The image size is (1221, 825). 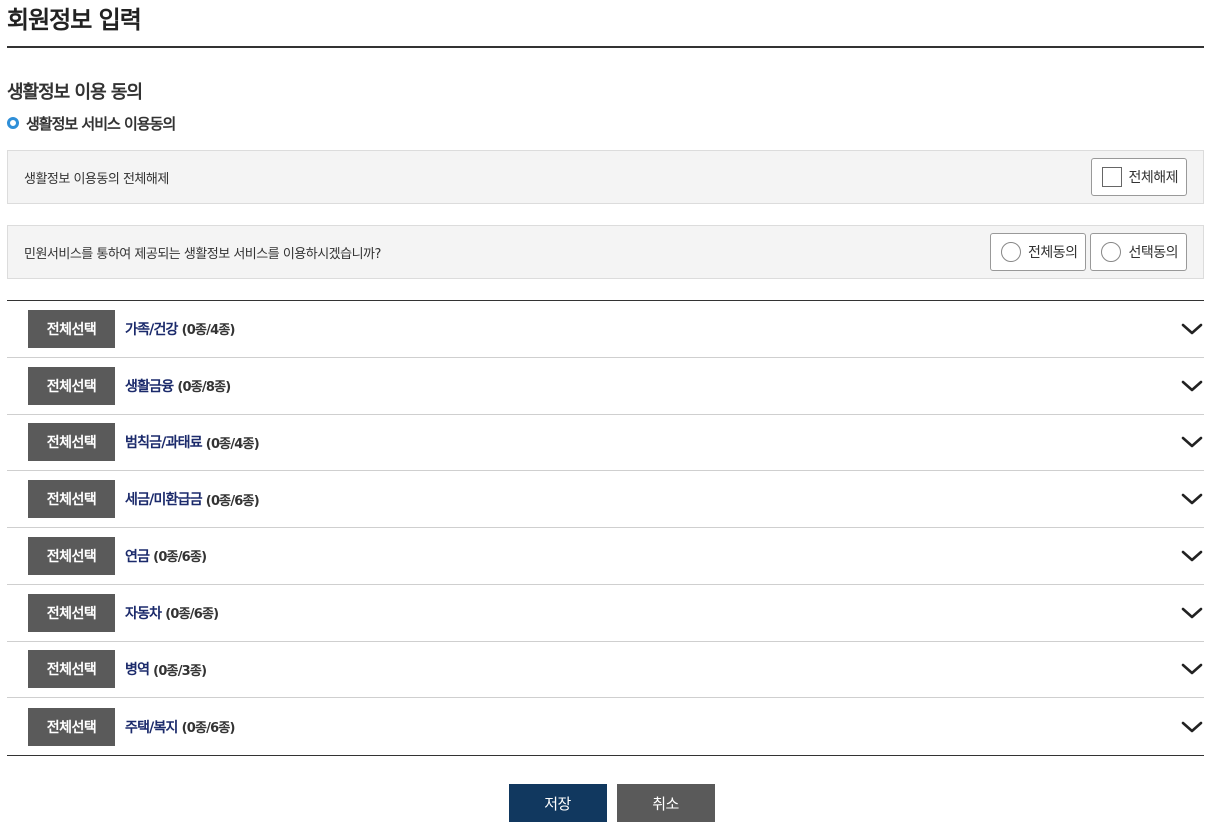 I want to click on category-name: 범칙금/과태료, so click(x=164, y=443).